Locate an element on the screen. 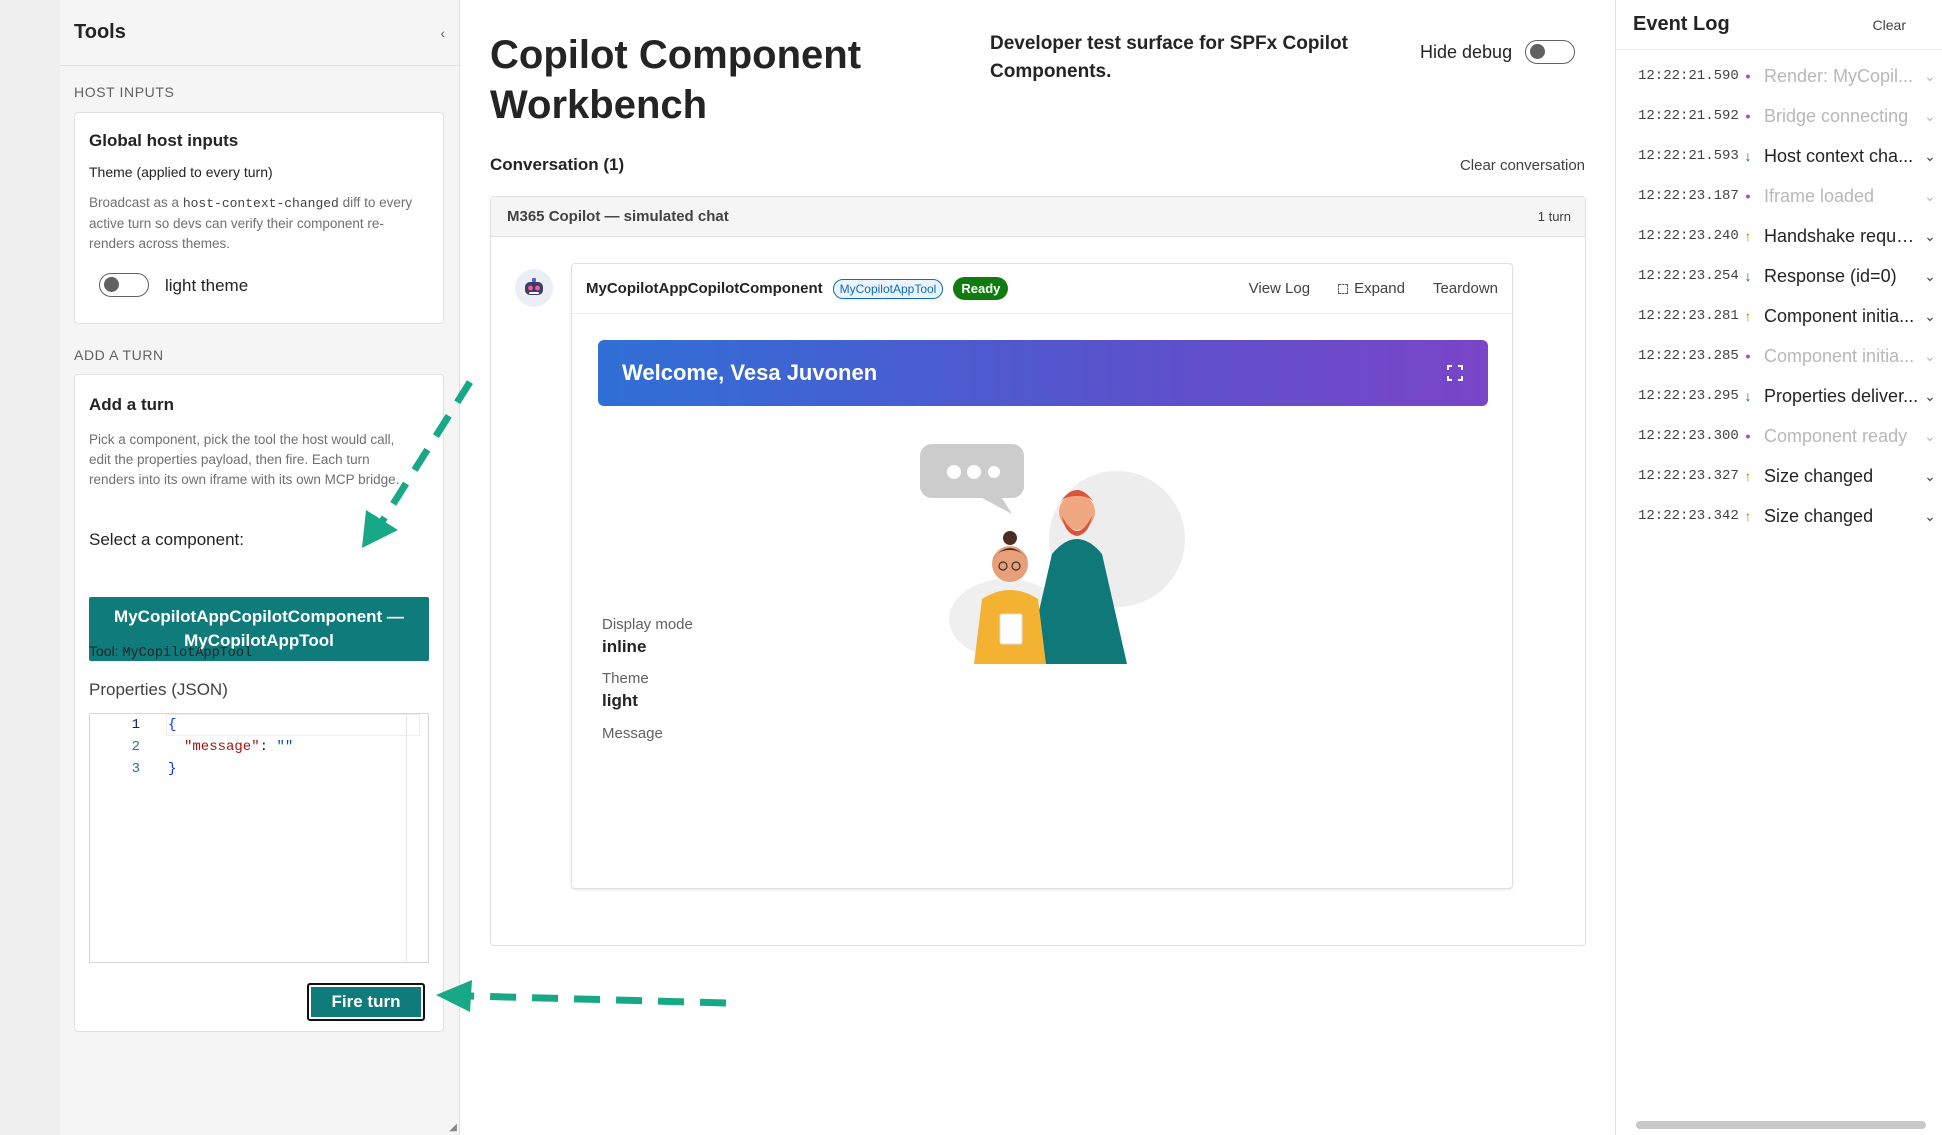 Image resolution: width=1942 pixels, height=1135 pixels. copilot-bot-avatar is located at coordinates (534, 288).